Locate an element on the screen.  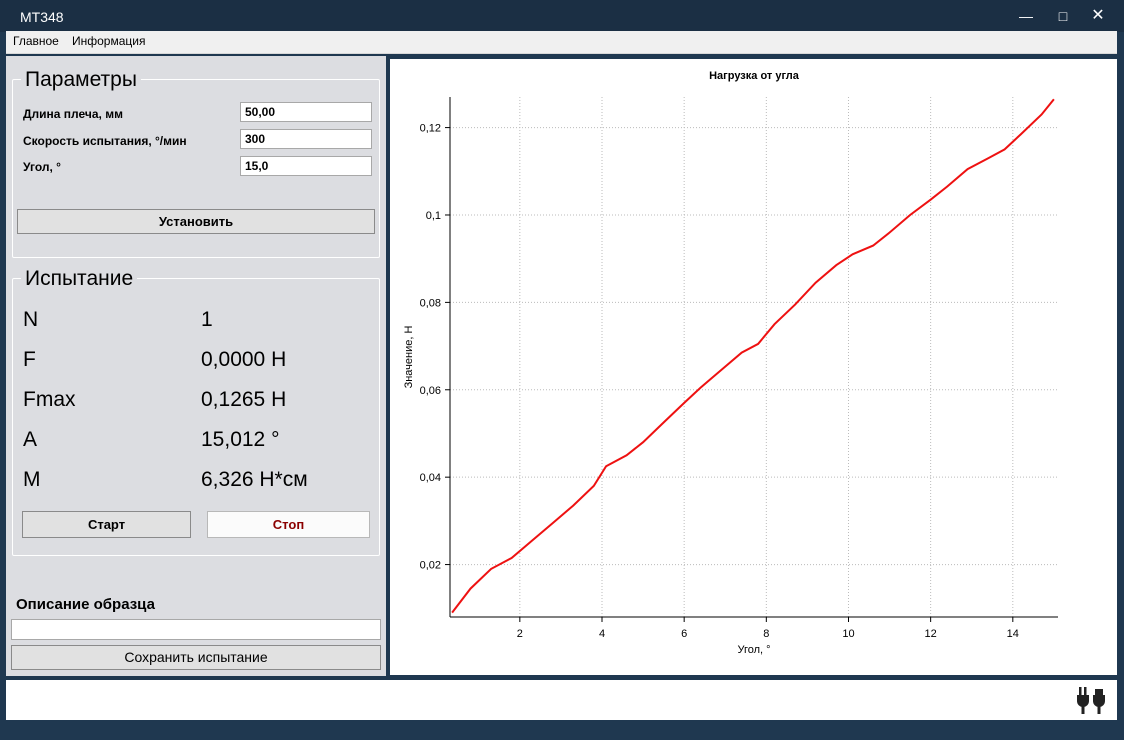
x-tick-label: 10 is located at coordinates (848, 634).